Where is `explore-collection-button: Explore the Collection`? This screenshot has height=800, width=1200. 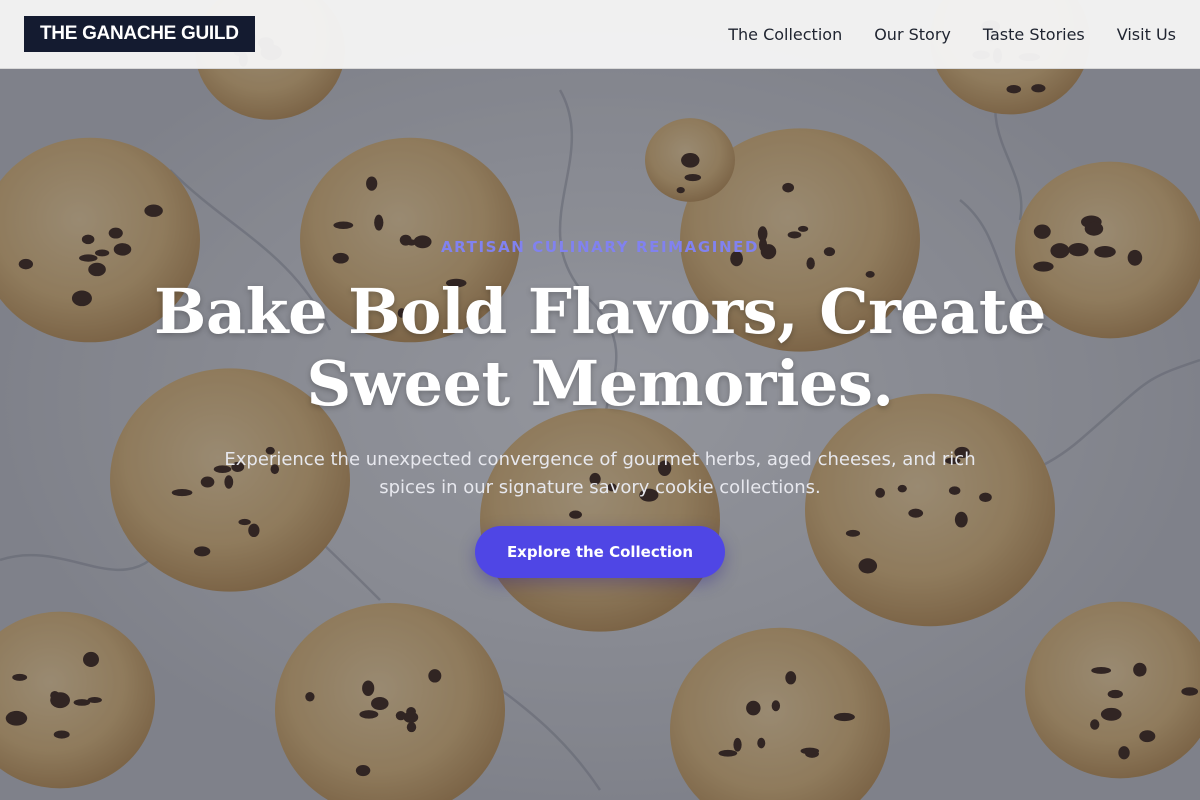 explore-collection-button: Explore the Collection is located at coordinates (600, 552).